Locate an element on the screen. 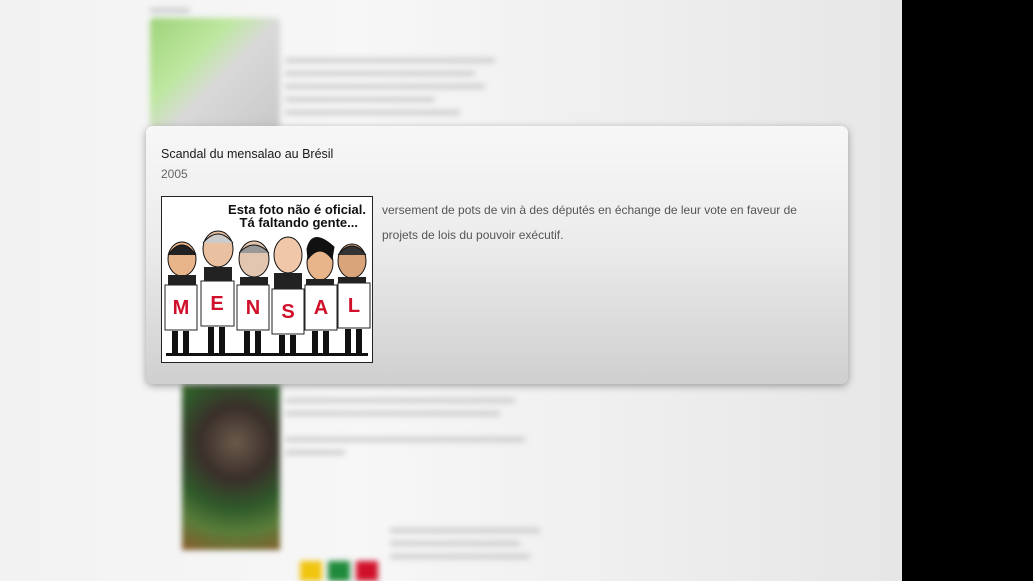  background-text-block-top is located at coordinates (395, 86).